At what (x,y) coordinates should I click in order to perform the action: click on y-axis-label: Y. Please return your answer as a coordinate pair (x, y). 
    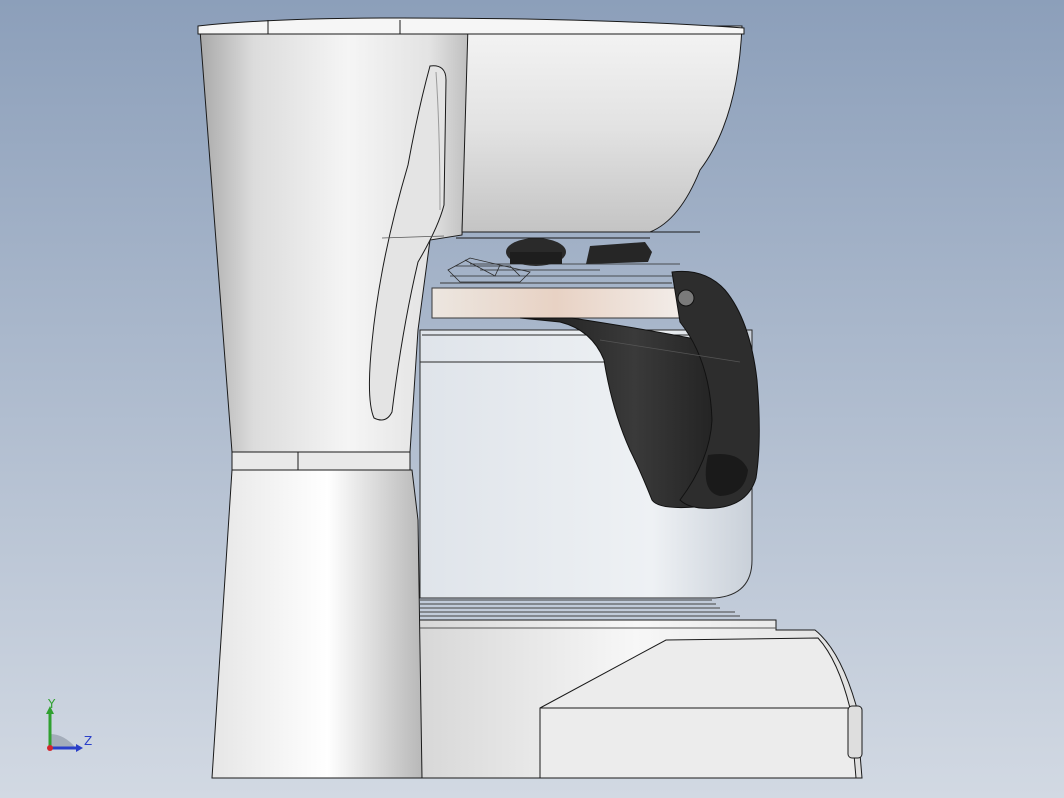
    Looking at the image, I should click on (51, 704).